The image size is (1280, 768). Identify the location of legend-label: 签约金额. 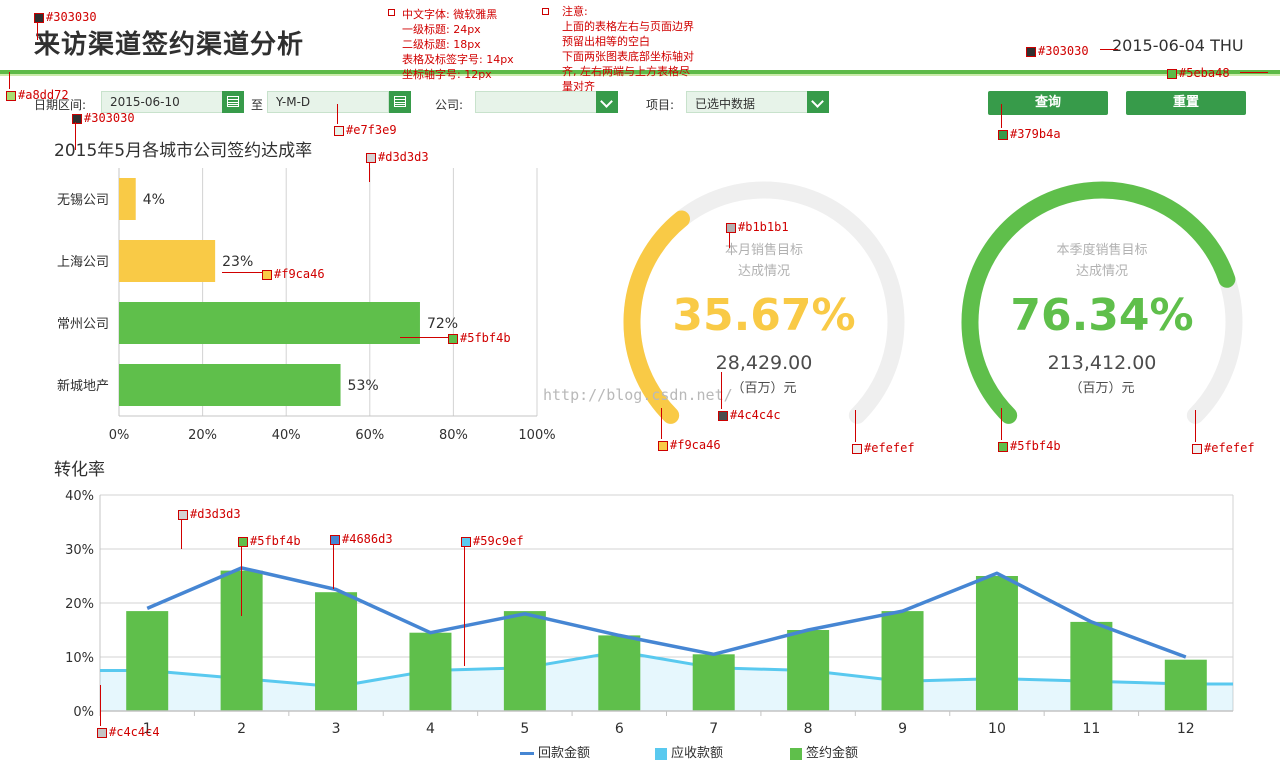
(832, 753).